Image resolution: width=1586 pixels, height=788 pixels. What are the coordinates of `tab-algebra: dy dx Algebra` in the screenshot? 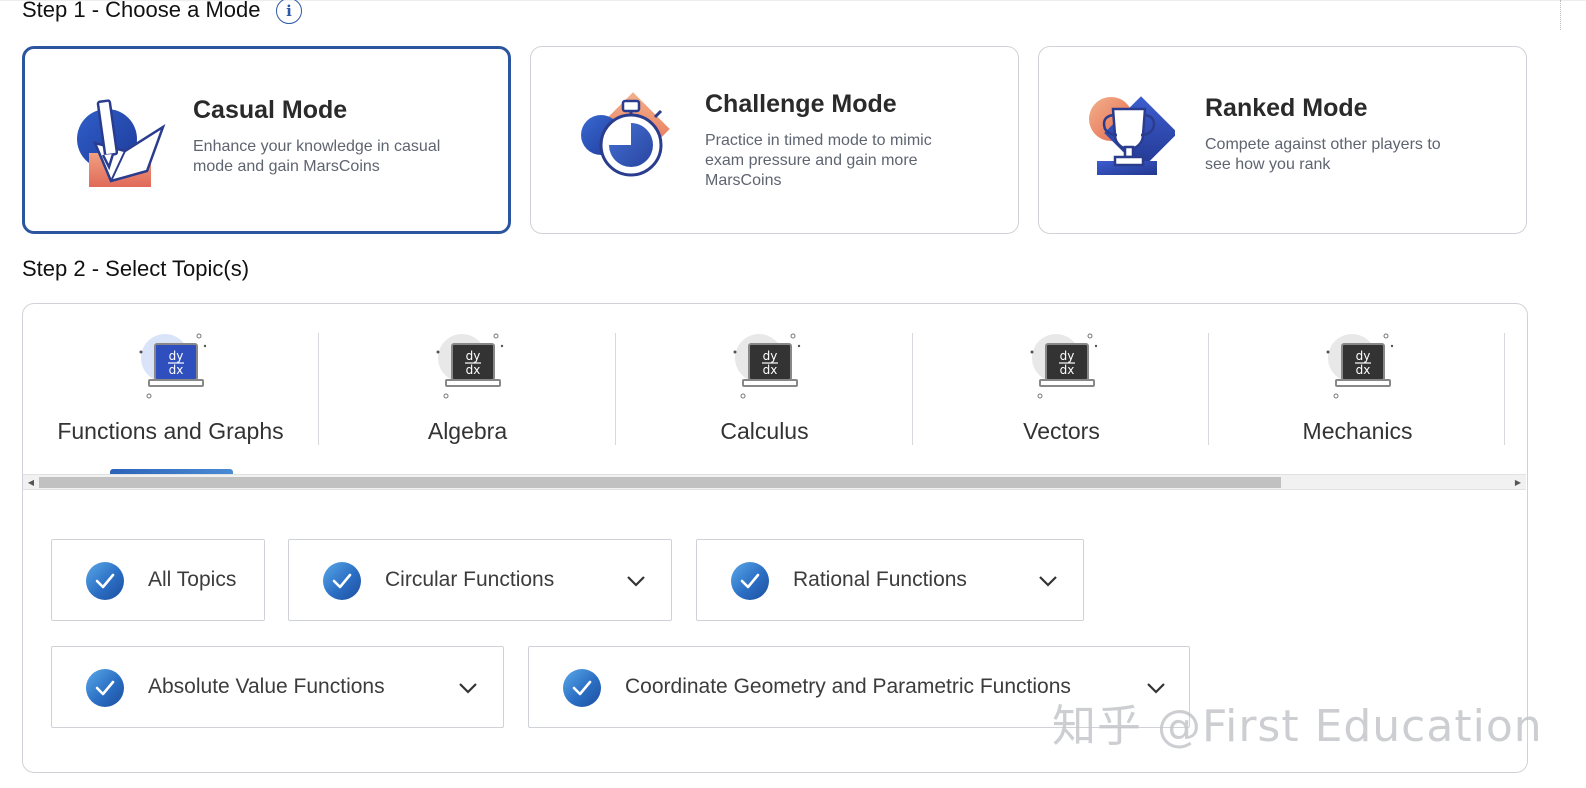 It's located at (467, 390).